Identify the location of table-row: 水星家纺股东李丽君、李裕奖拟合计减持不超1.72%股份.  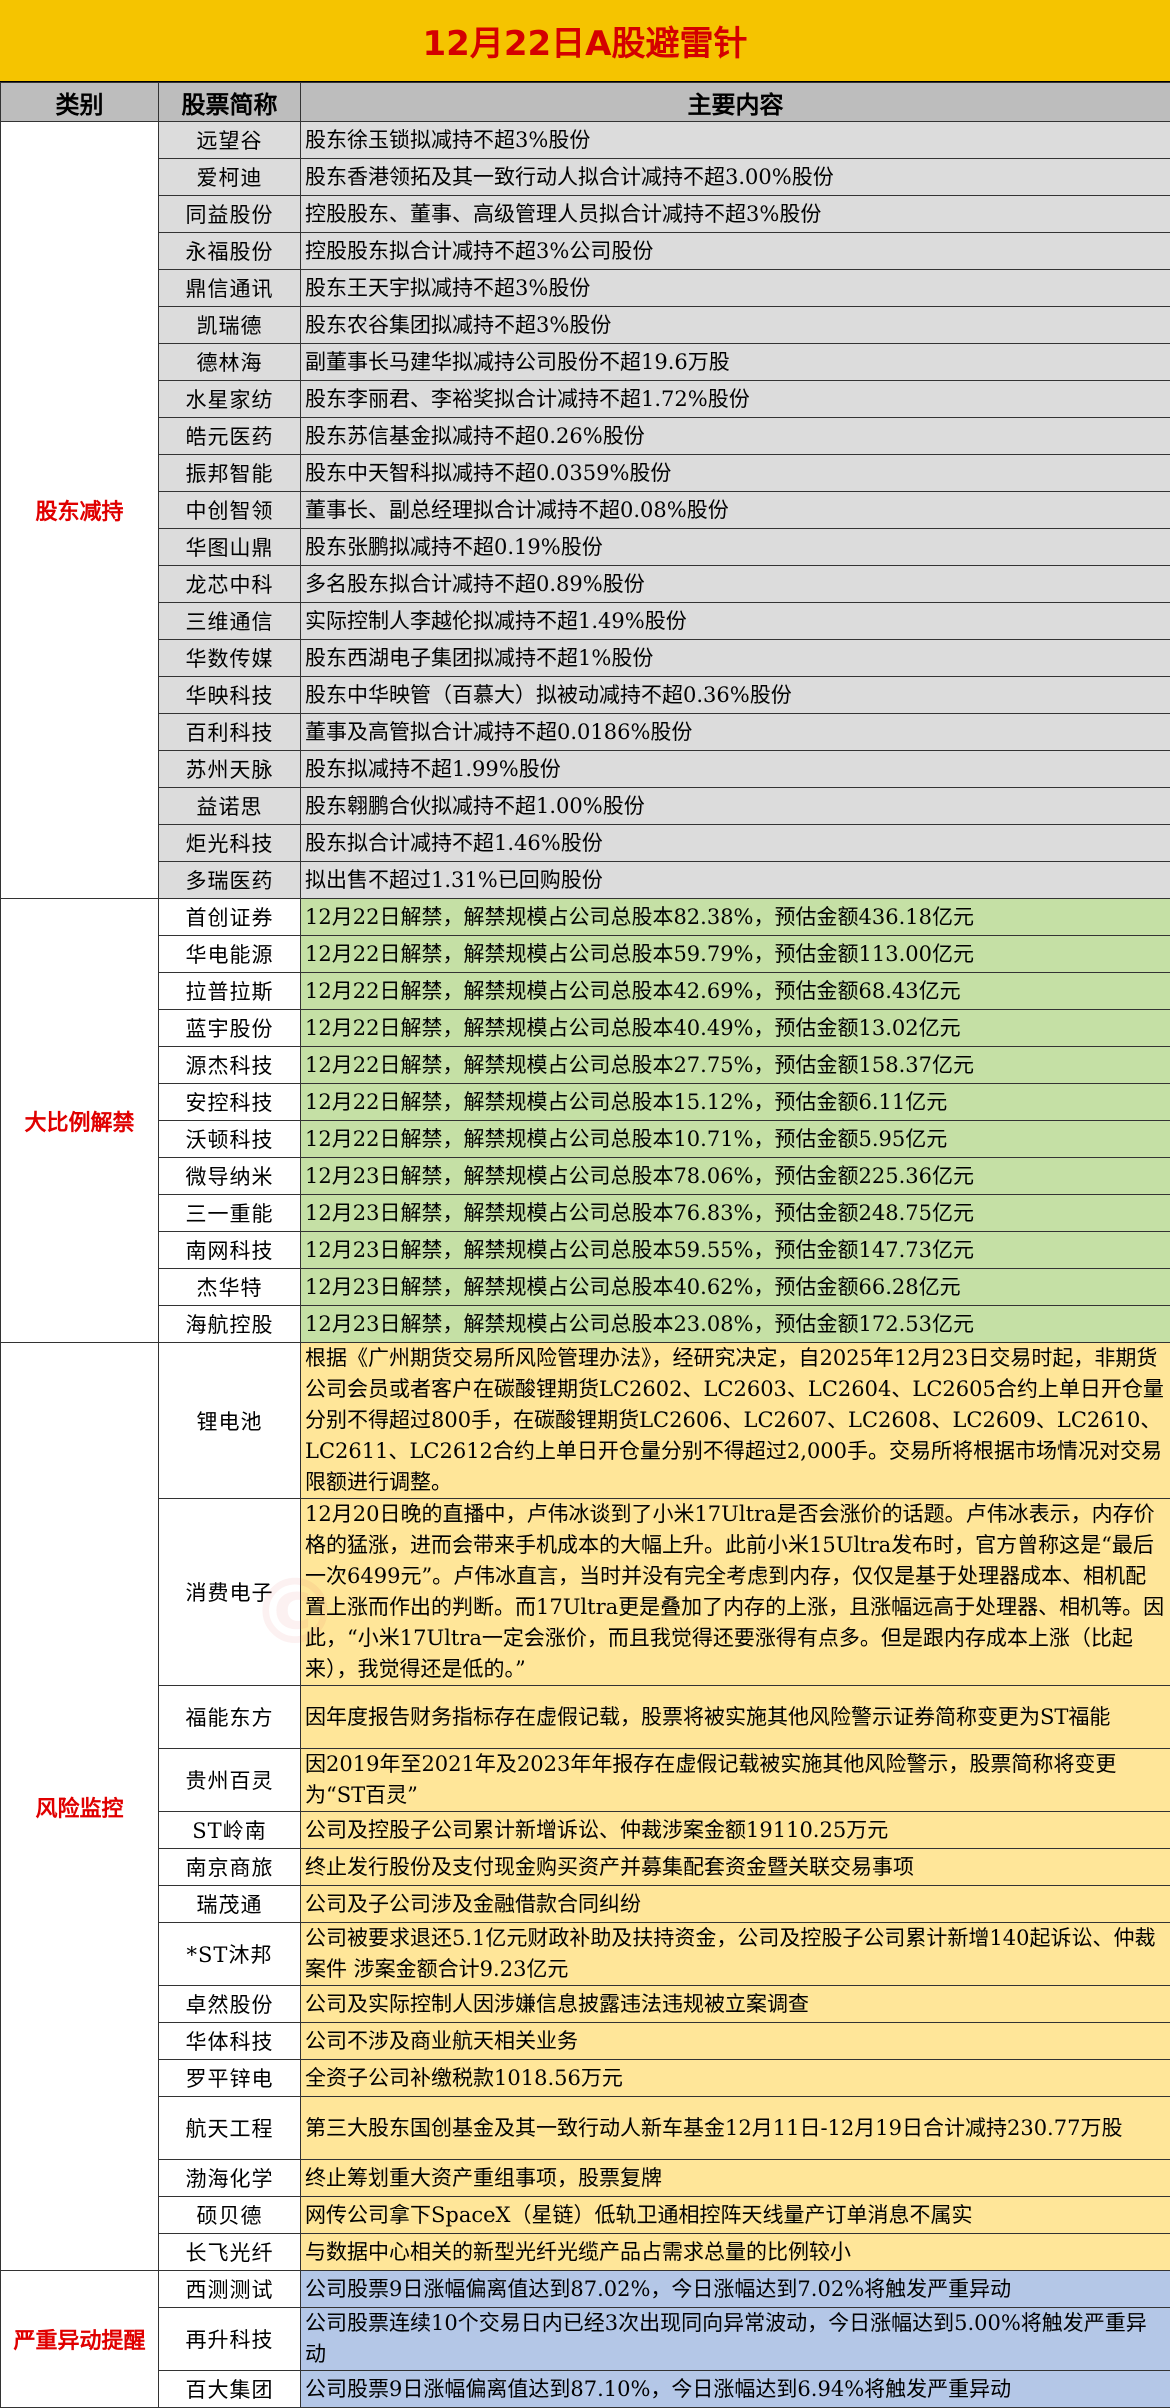
(585, 399).